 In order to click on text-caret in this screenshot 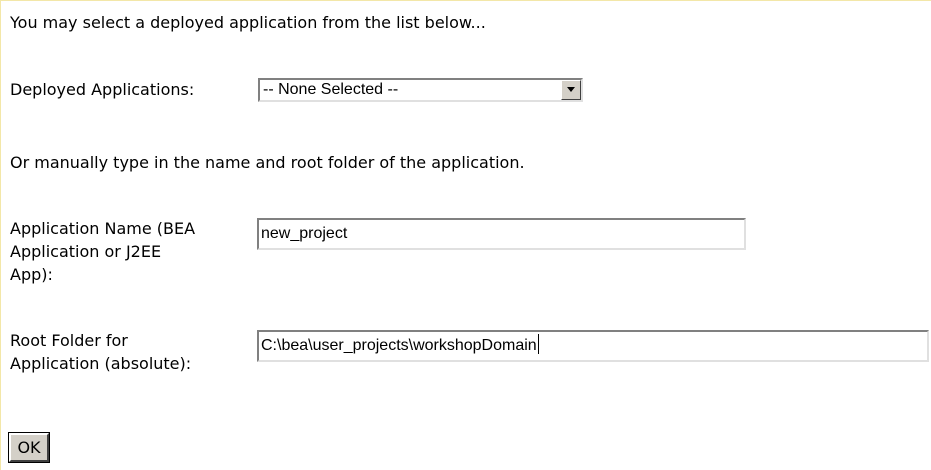, I will do `click(538, 344)`.